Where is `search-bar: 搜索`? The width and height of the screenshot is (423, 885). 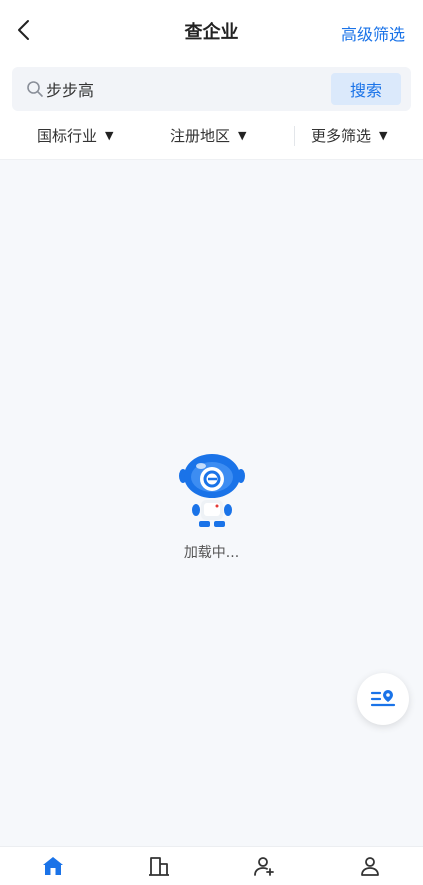 search-bar: 搜索 is located at coordinates (211, 88).